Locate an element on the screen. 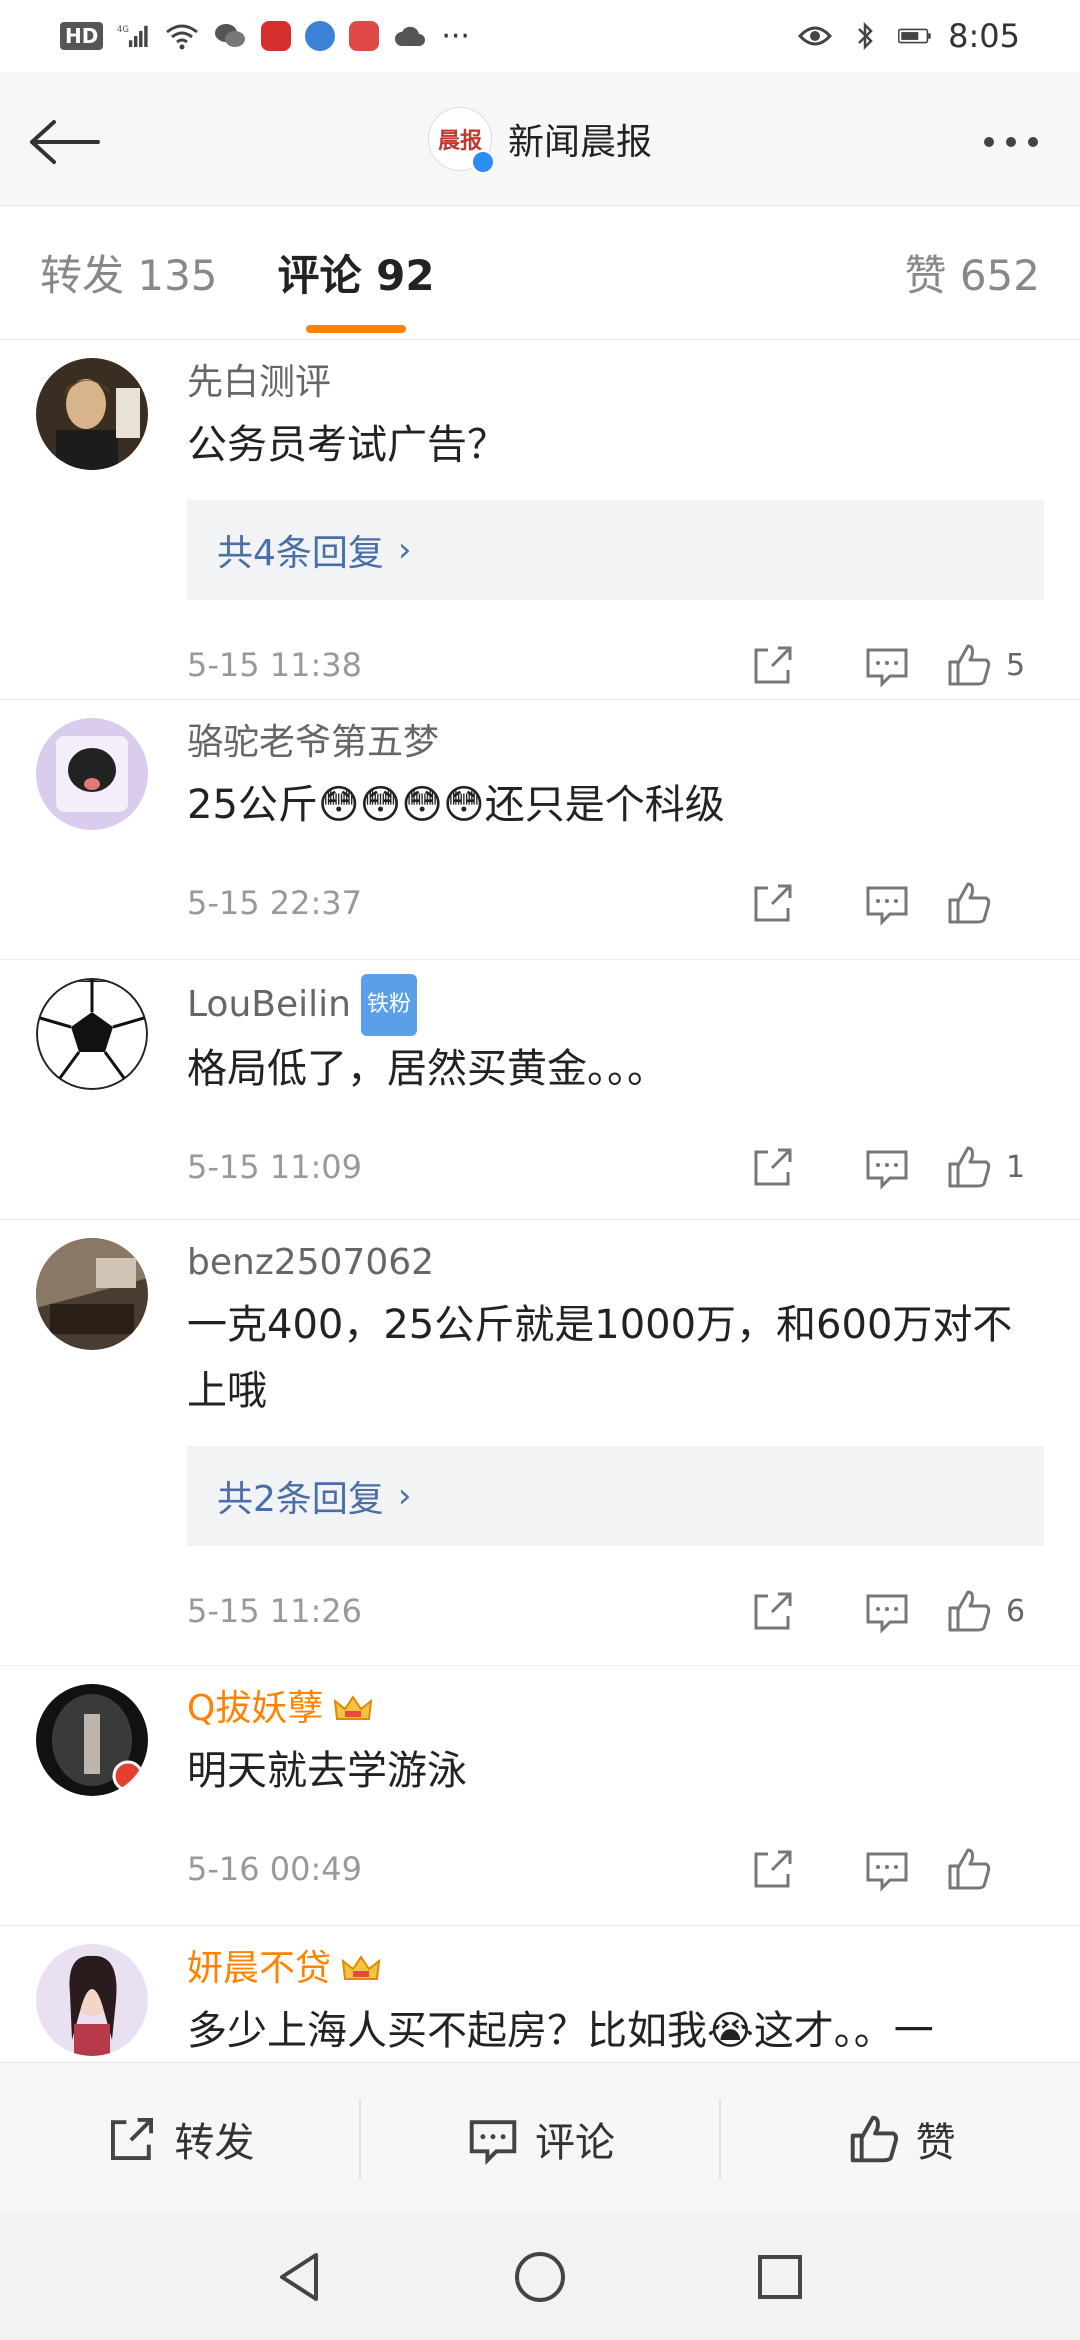 The height and width of the screenshot is (2340, 1080). more-options-button is located at coordinates (1011, 142).